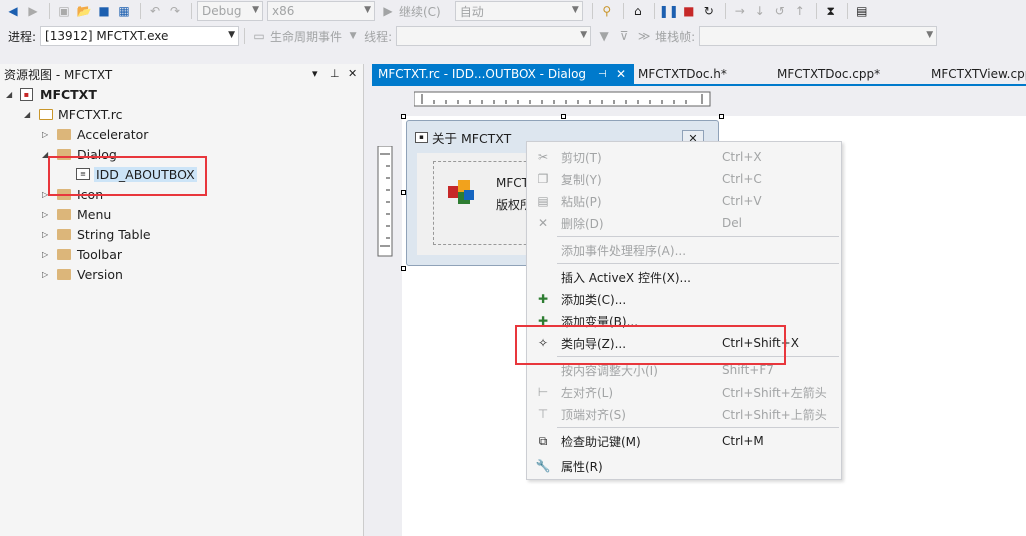 Image resolution: width=1026 pixels, height=536 pixels. Describe the element at coordinates (732, 223) in the screenshot. I see `menu-item-shortcut: Del` at that location.